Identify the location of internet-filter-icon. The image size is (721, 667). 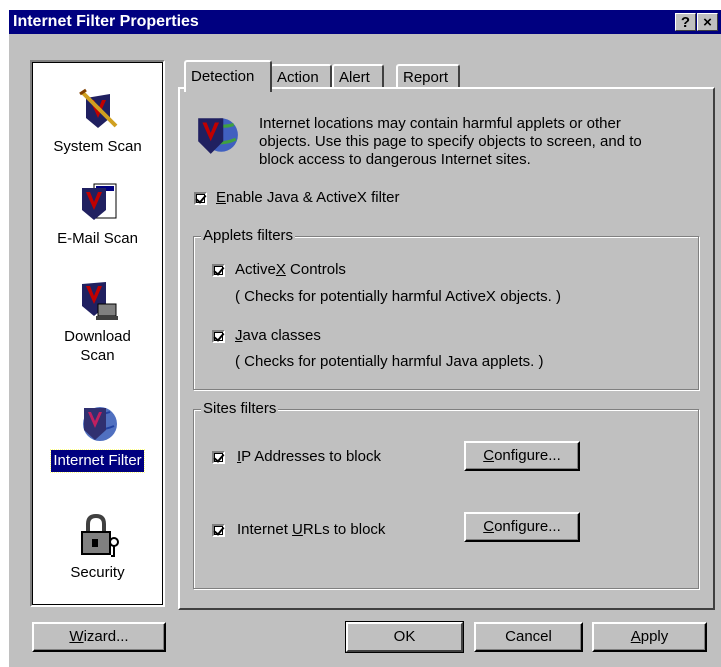
(99, 424).